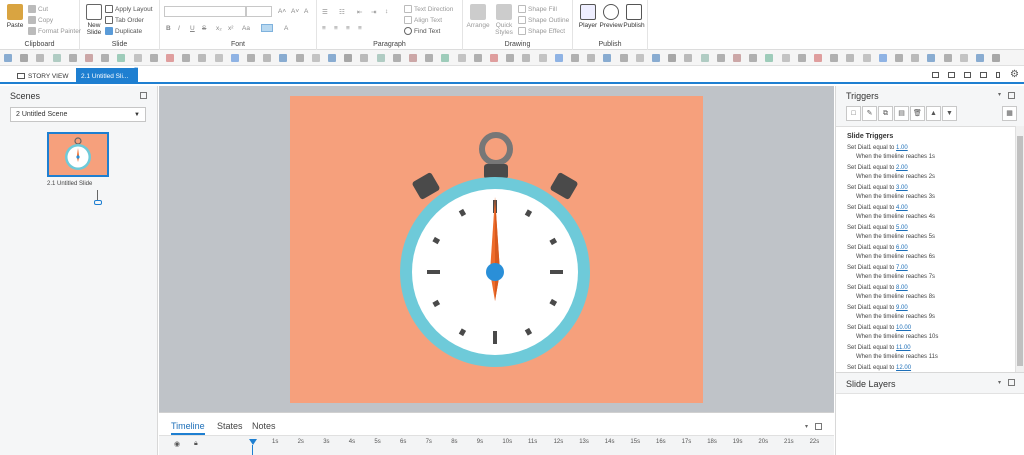 The height and width of the screenshot is (455, 1024). What do you see at coordinates (267, 28) in the screenshot?
I see `highlight-icon` at bounding box center [267, 28].